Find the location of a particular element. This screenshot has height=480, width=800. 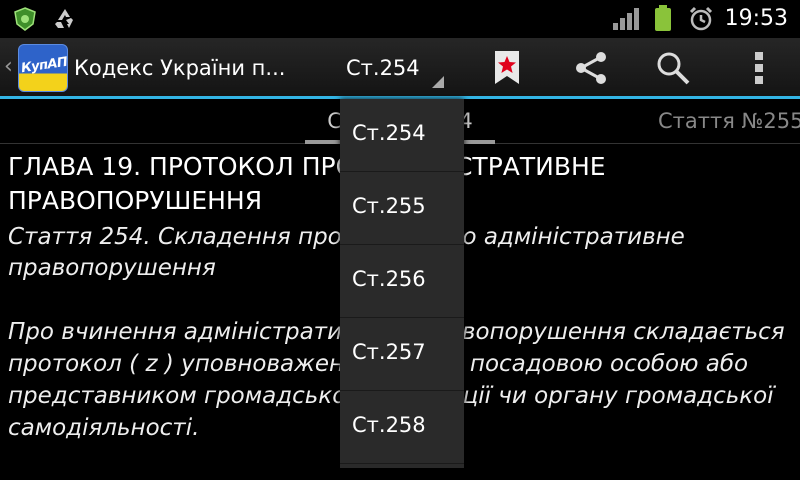

article-dropdown: Ст.254 Ст.255 Ст.256 Ст.257 Ст.258 is located at coordinates (402, 283).